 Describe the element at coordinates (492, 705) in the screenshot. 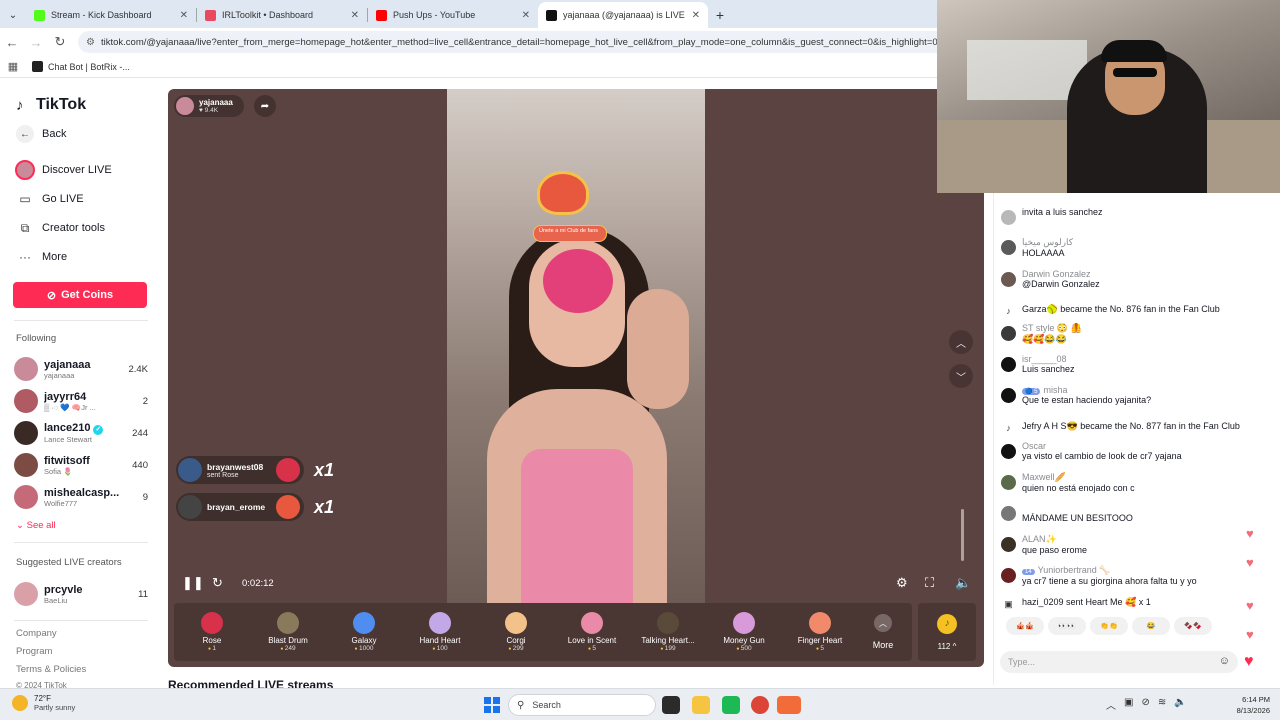

I see `windows-start-icon` at that location.